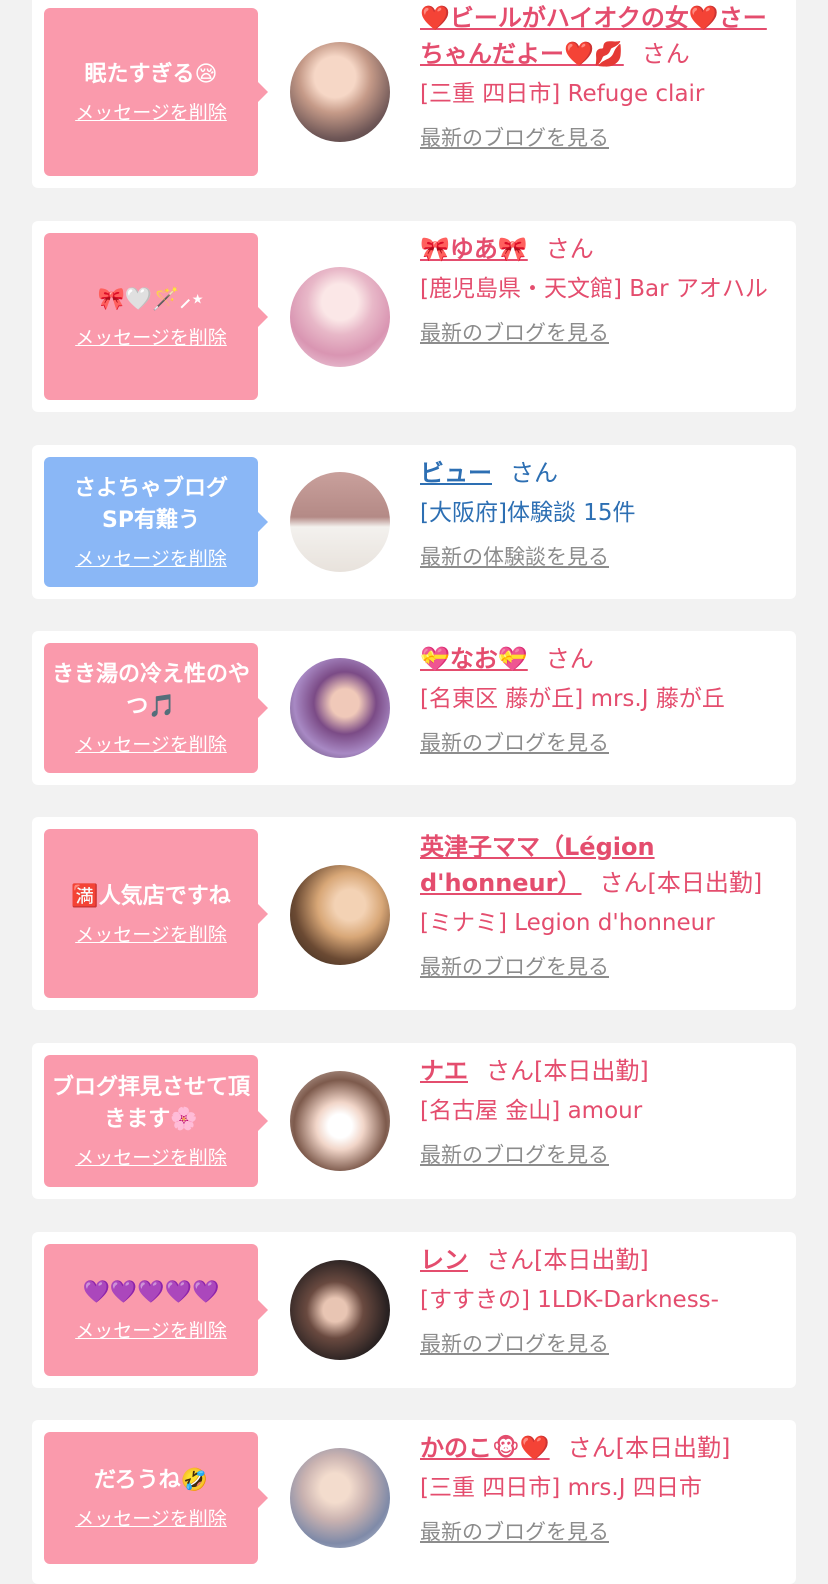  Describe the element at coordinates (561, 1488) in the screenshot. I see `shop-text: [三重 四日市] mrs.J 四日市` at that location.